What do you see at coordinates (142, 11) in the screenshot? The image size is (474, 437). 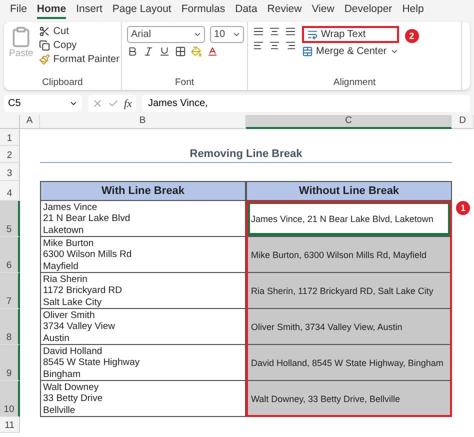 I see `menu-tab: Page Layout` at bounding box center [142, 11].